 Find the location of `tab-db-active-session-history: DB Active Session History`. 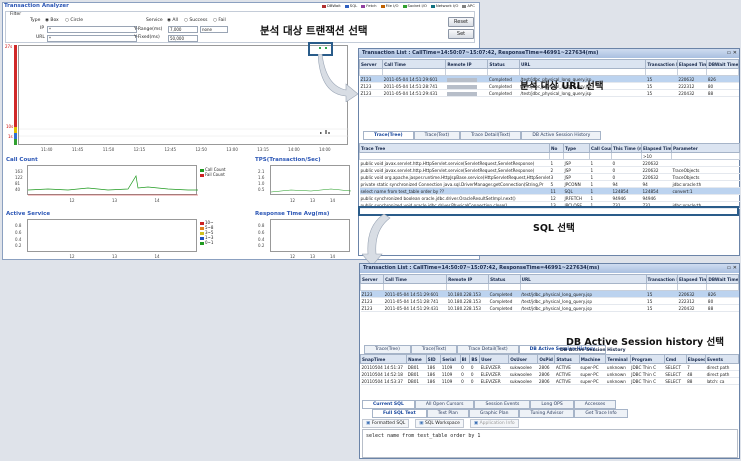

tab-db-active-session-history: DB Active Session History is located at coordinates (561, 135).